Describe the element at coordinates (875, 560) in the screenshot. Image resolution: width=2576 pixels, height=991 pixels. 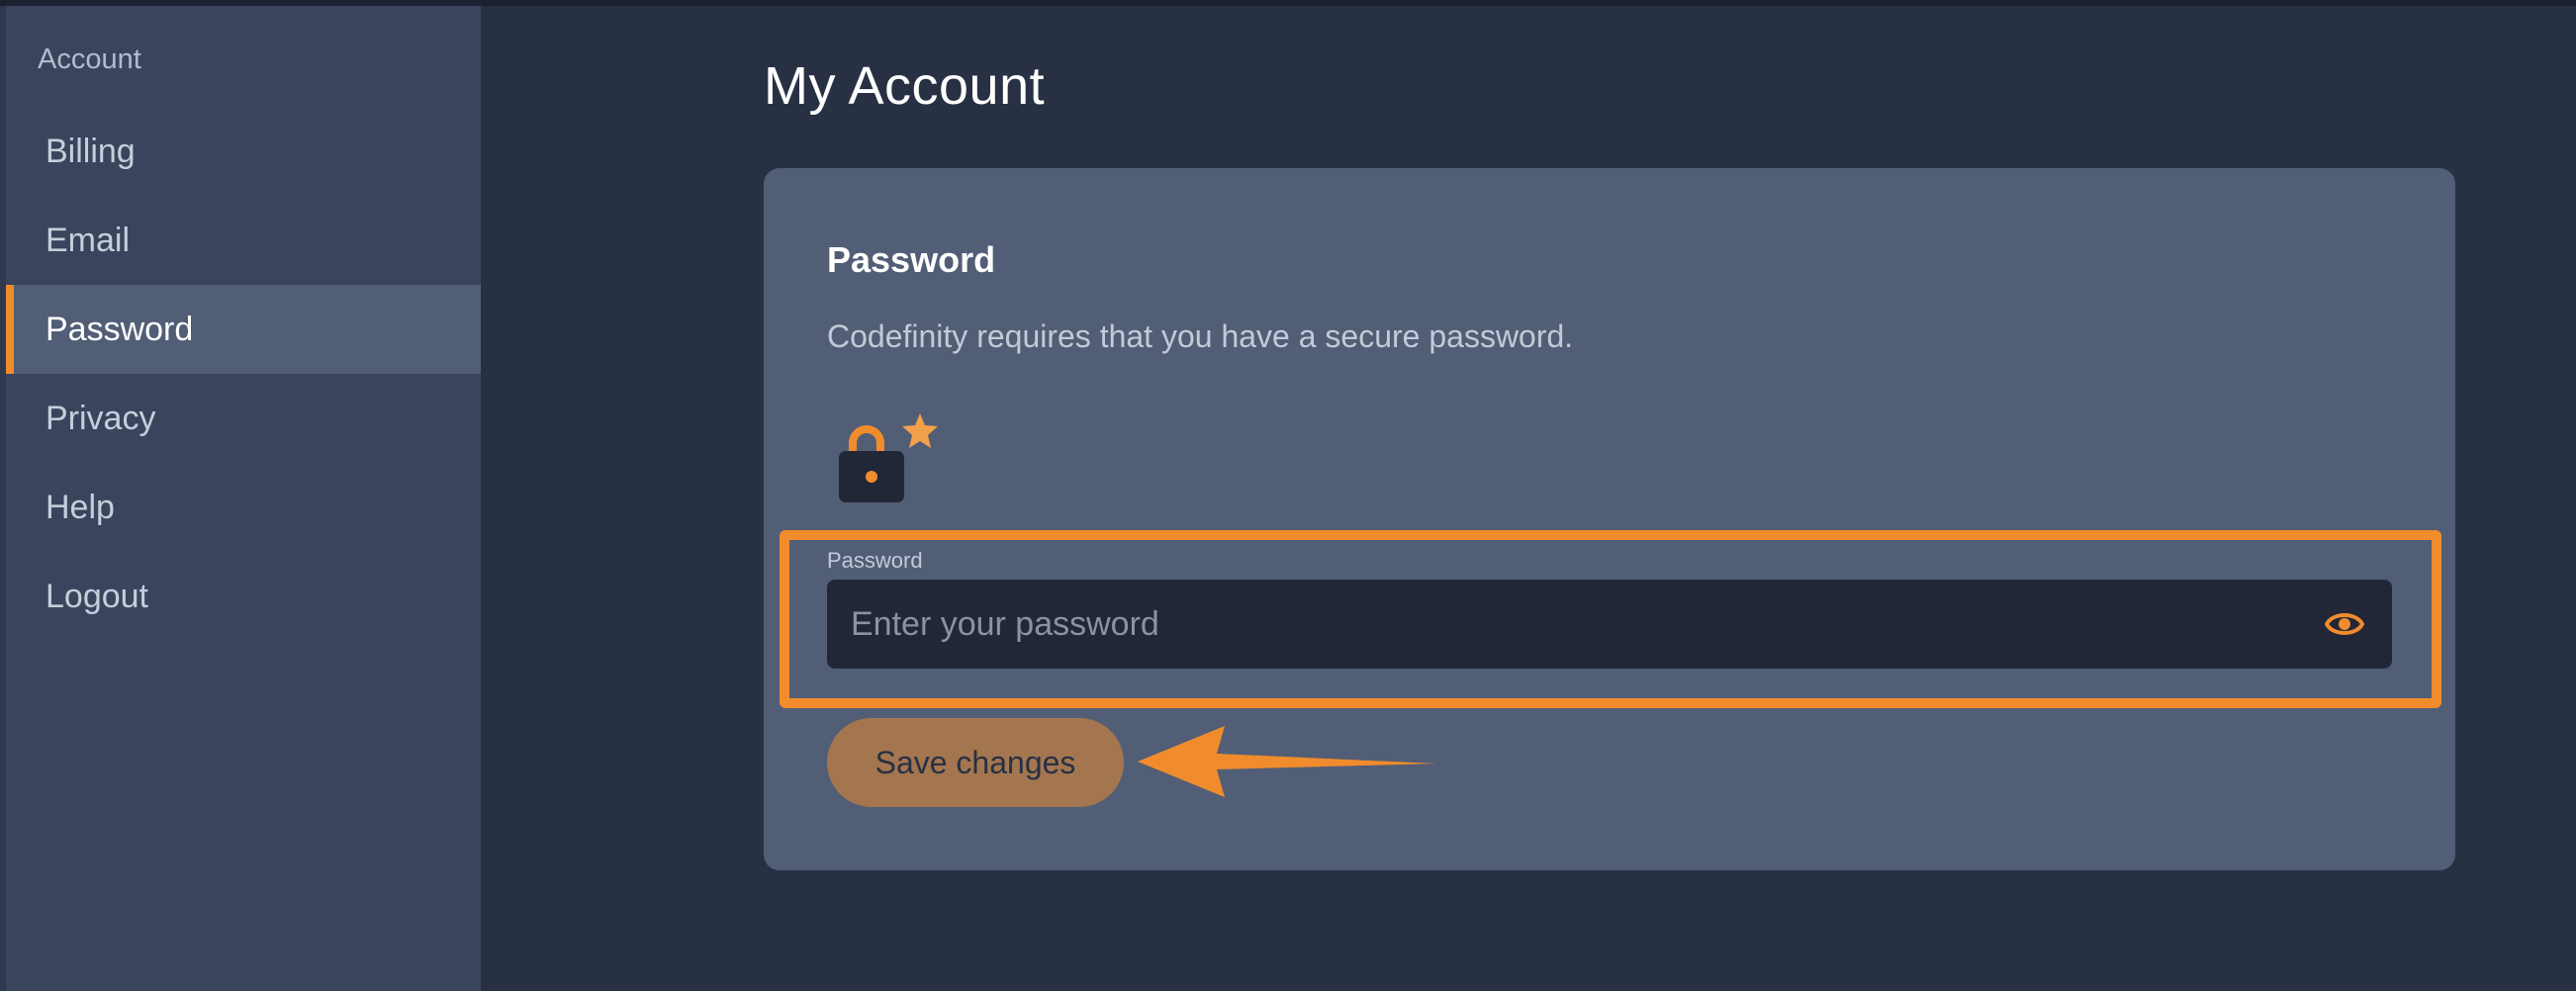
I see `password-field-label: Password` at that location.